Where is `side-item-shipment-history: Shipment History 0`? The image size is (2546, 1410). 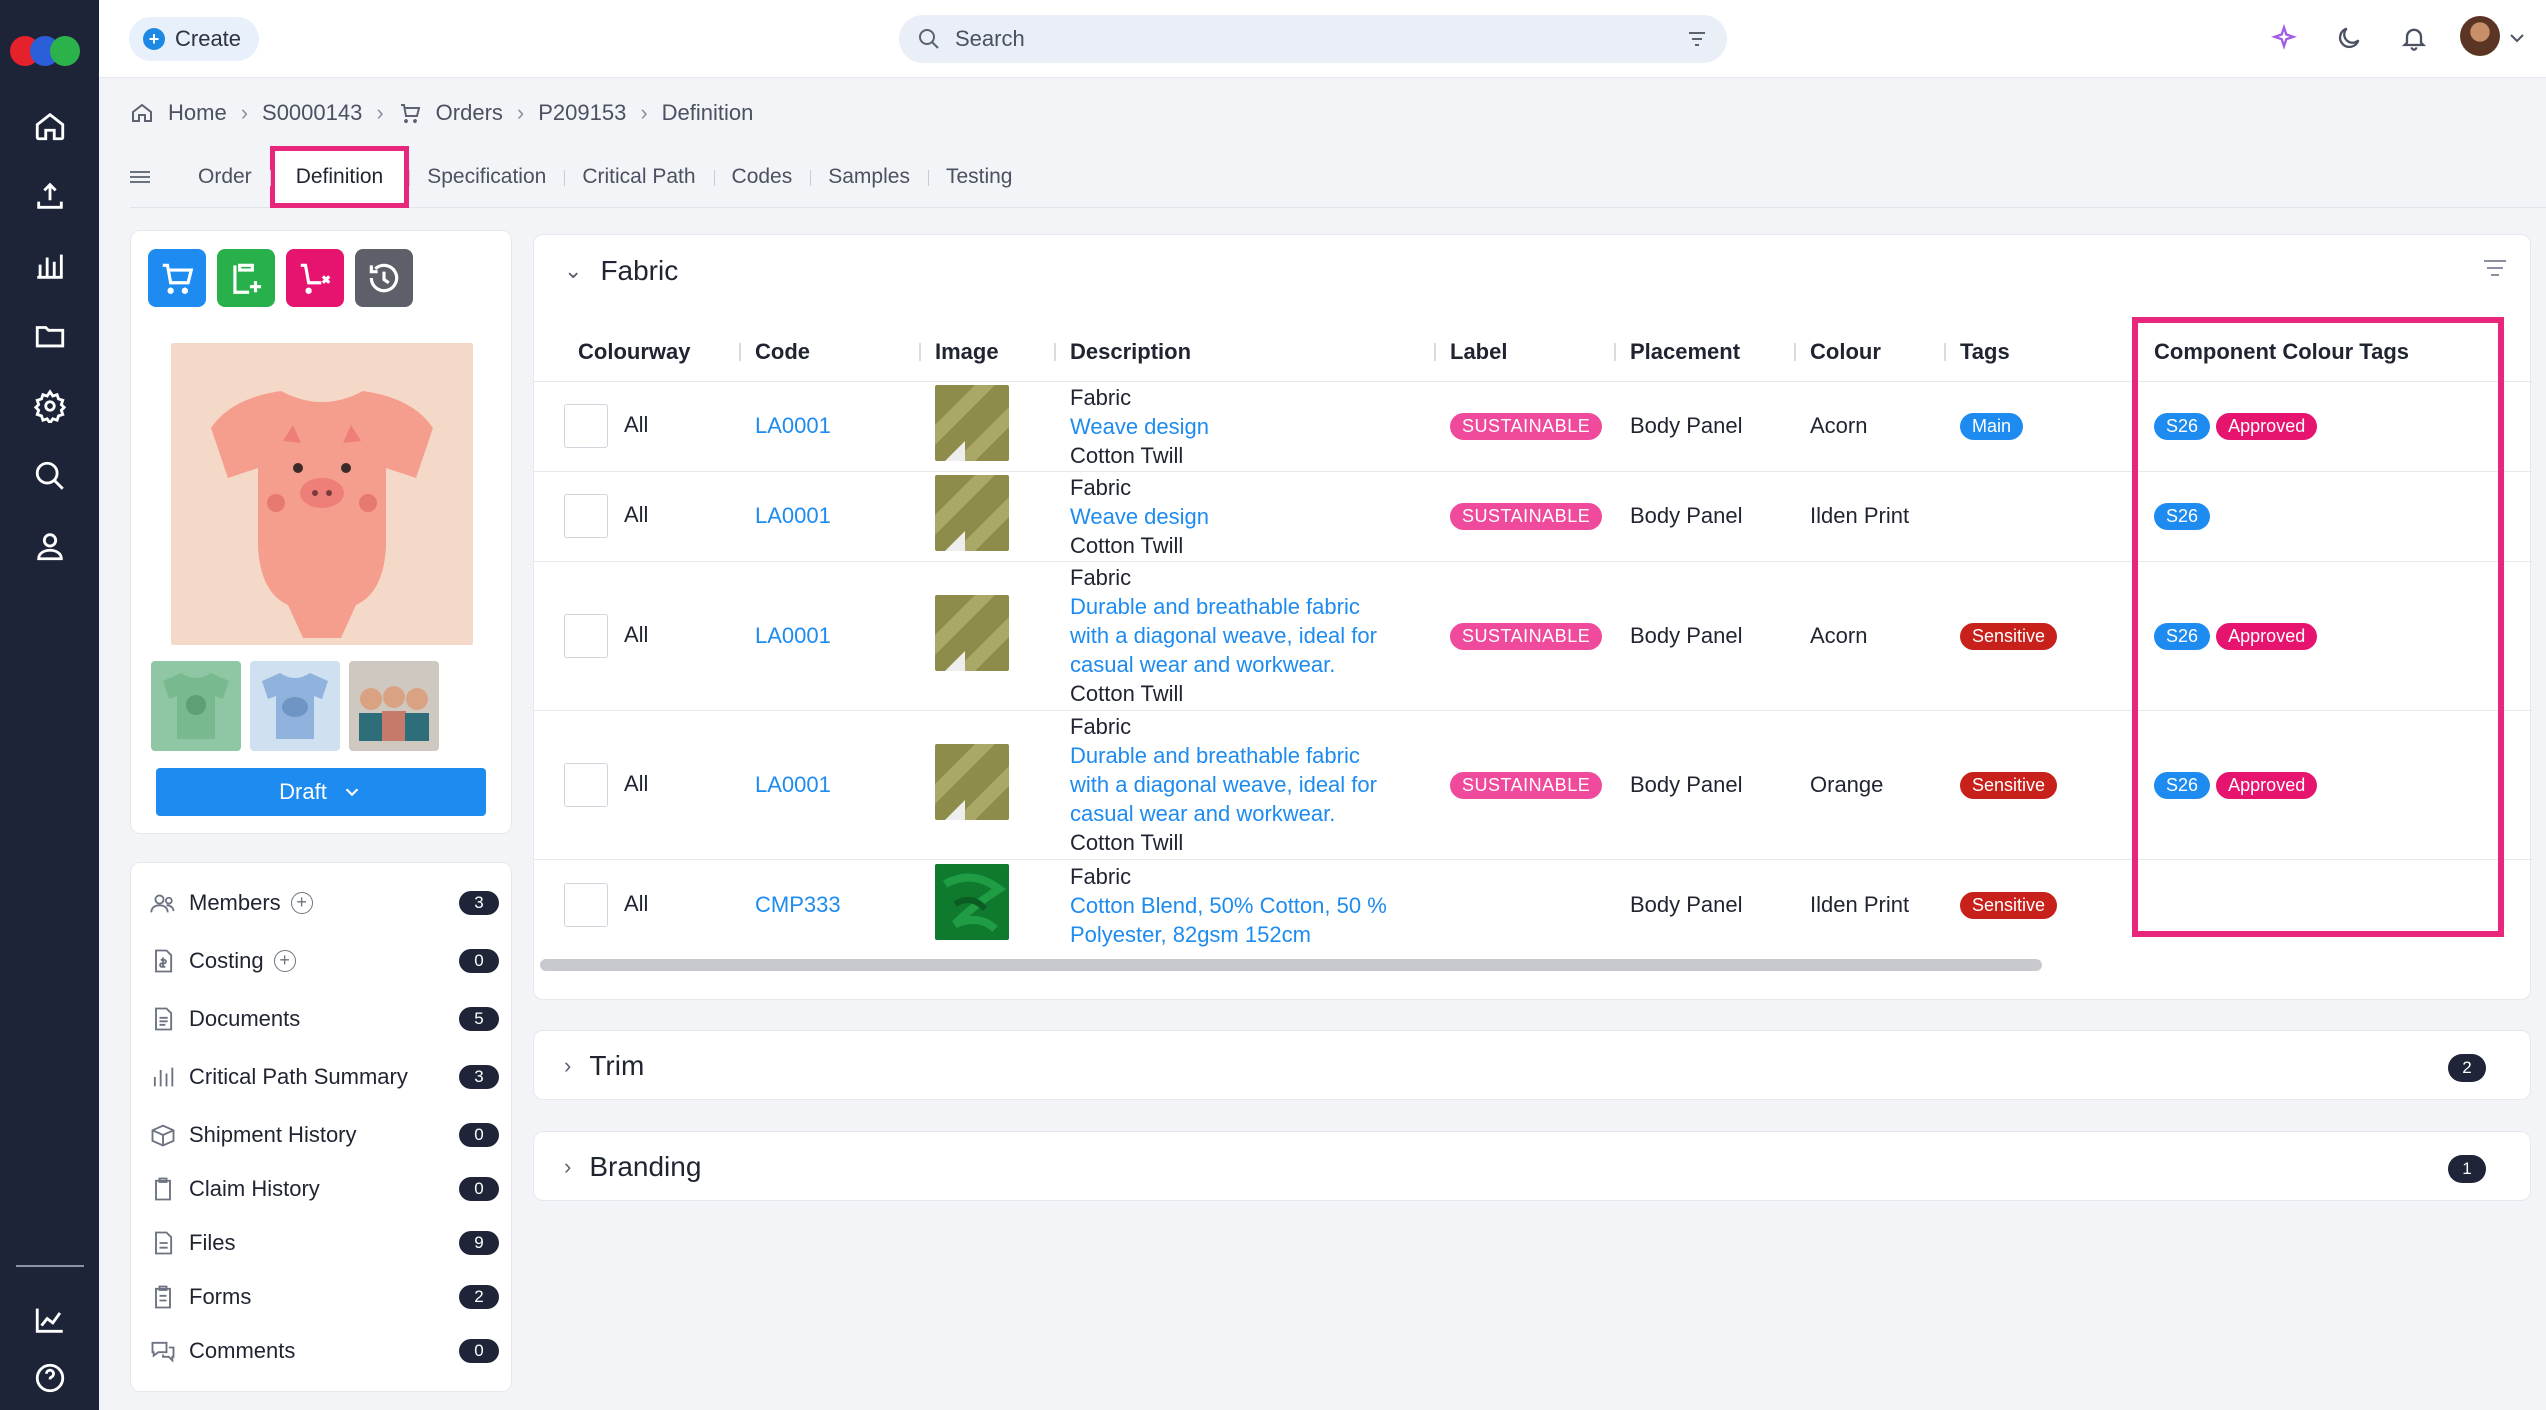
side-item-shipment-history: Shipment History 0 is located at coordinates (324, 1135).